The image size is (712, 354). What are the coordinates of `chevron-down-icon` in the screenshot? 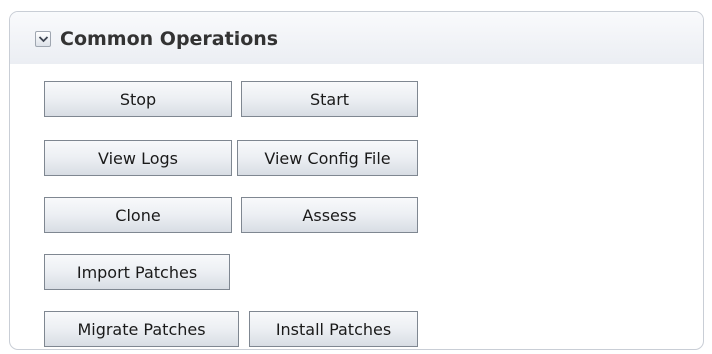 It's located at (43, 39).